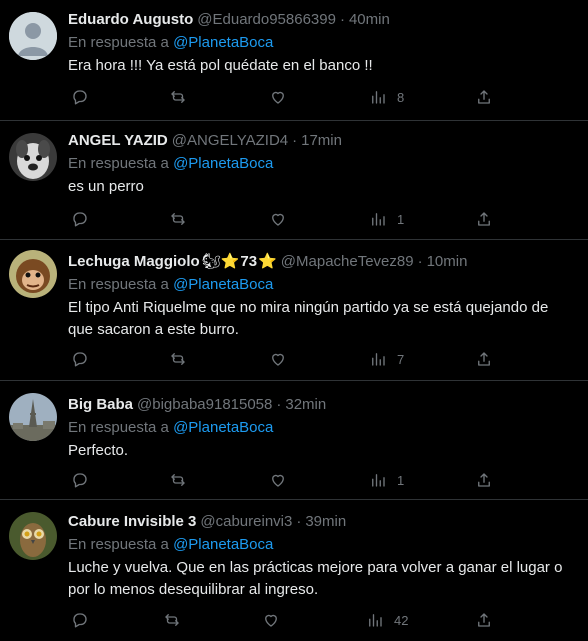  Describe the element at coordinates (106, 186) in the screenshot. I see `tweet-text: es un perro` at that location.